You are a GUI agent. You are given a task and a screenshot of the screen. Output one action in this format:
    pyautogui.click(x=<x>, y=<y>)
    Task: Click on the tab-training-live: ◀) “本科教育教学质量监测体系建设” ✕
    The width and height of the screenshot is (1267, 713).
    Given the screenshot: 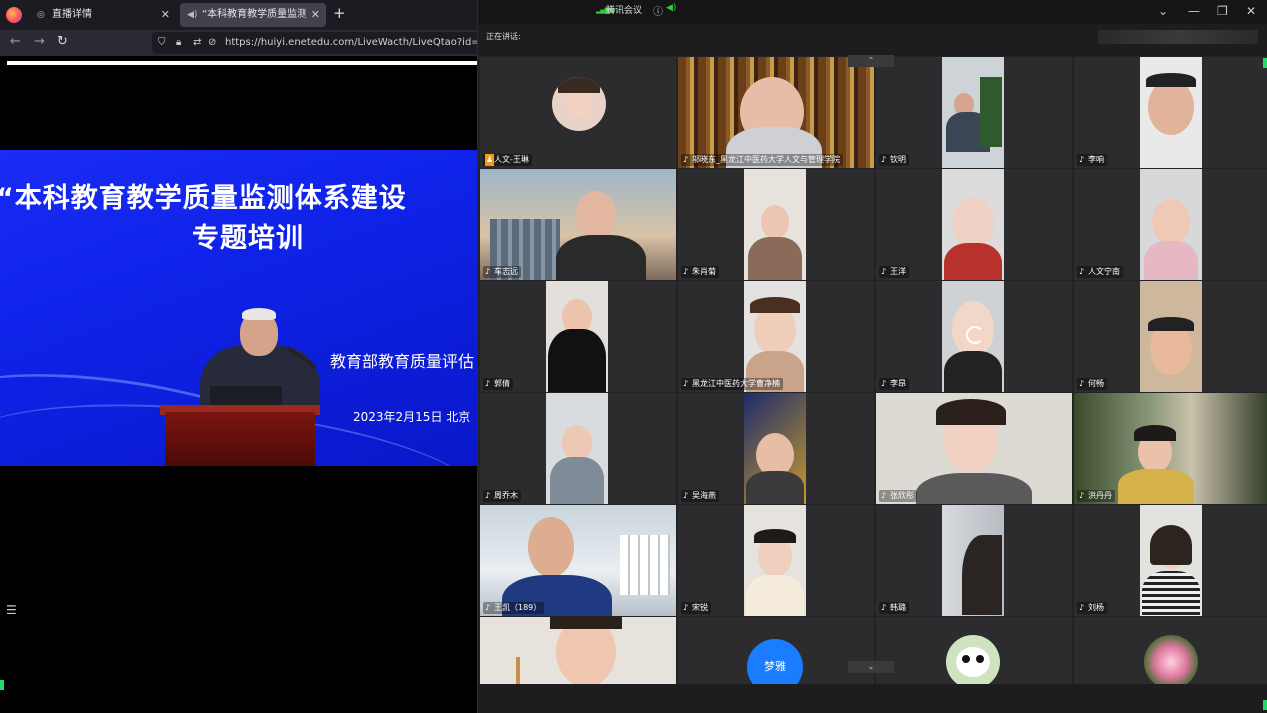 What is the action you would take?
    pyautogui.click(x=253, y=15)
    